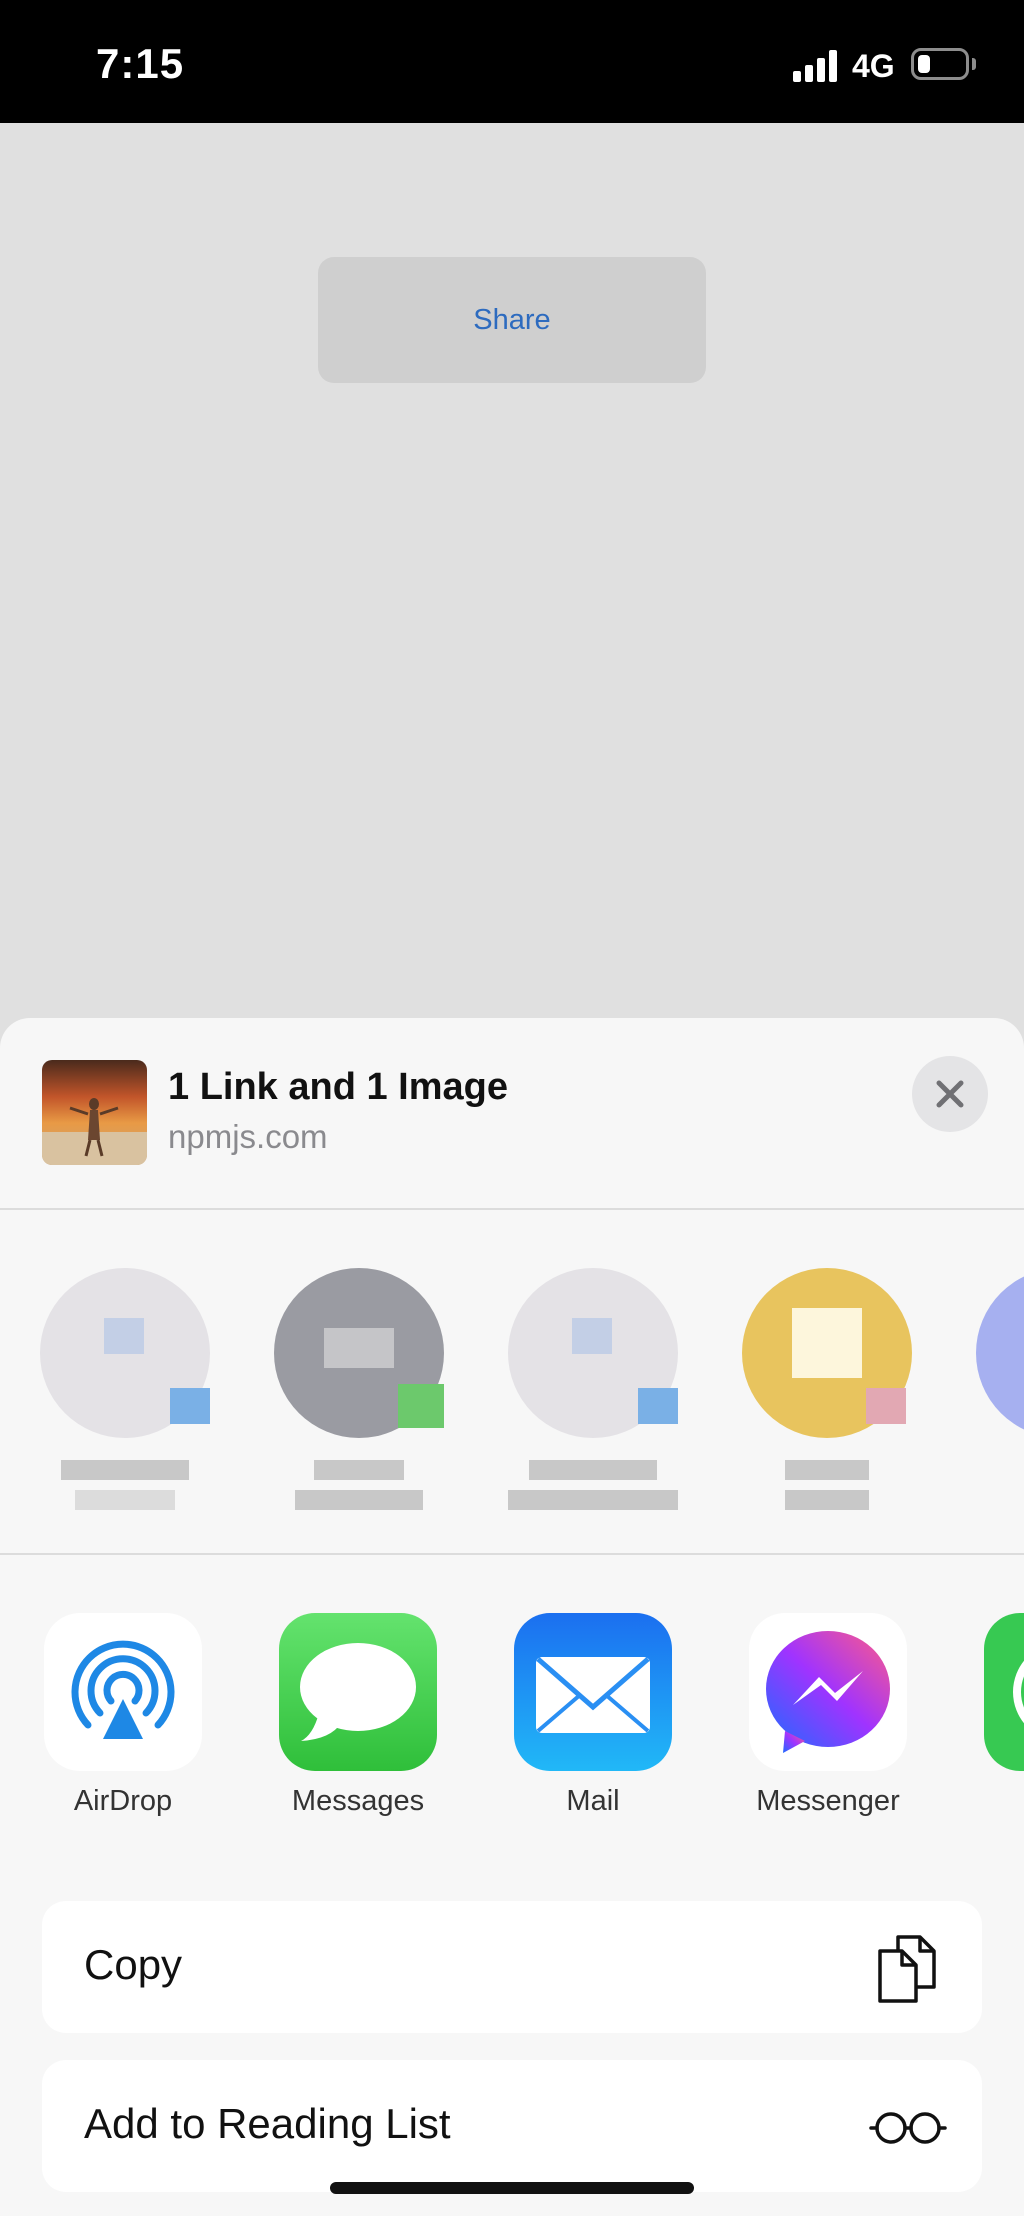 This screenshot has width=1024, height=2216. What do you see at coordinates (133, 1964) in the screenshot?
I see `action-label: Copy` at bounding box center [133, 1964].